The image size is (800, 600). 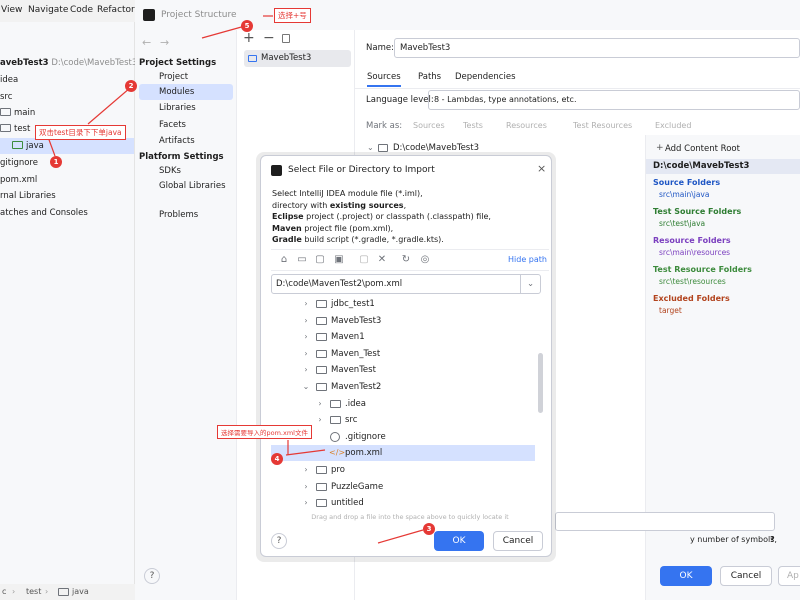 What do you see at coordinates (540, 383) in the screenshot?
I see `tree-scrollbar` at bounding box center [540, 383].